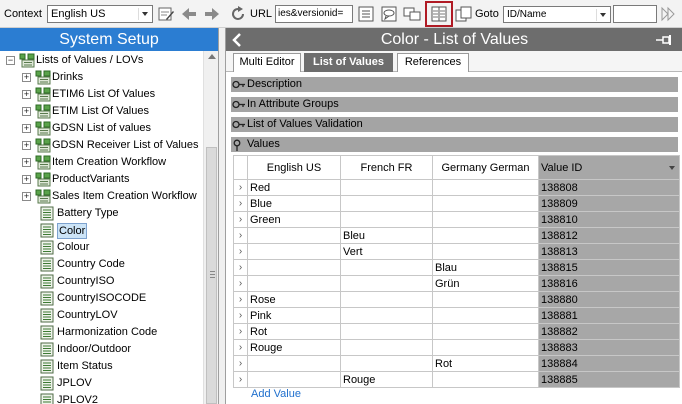 Image resolution: width=682 pixels, height=404 pixels. I want to click on cell-french: Vert, so click(386, 251).